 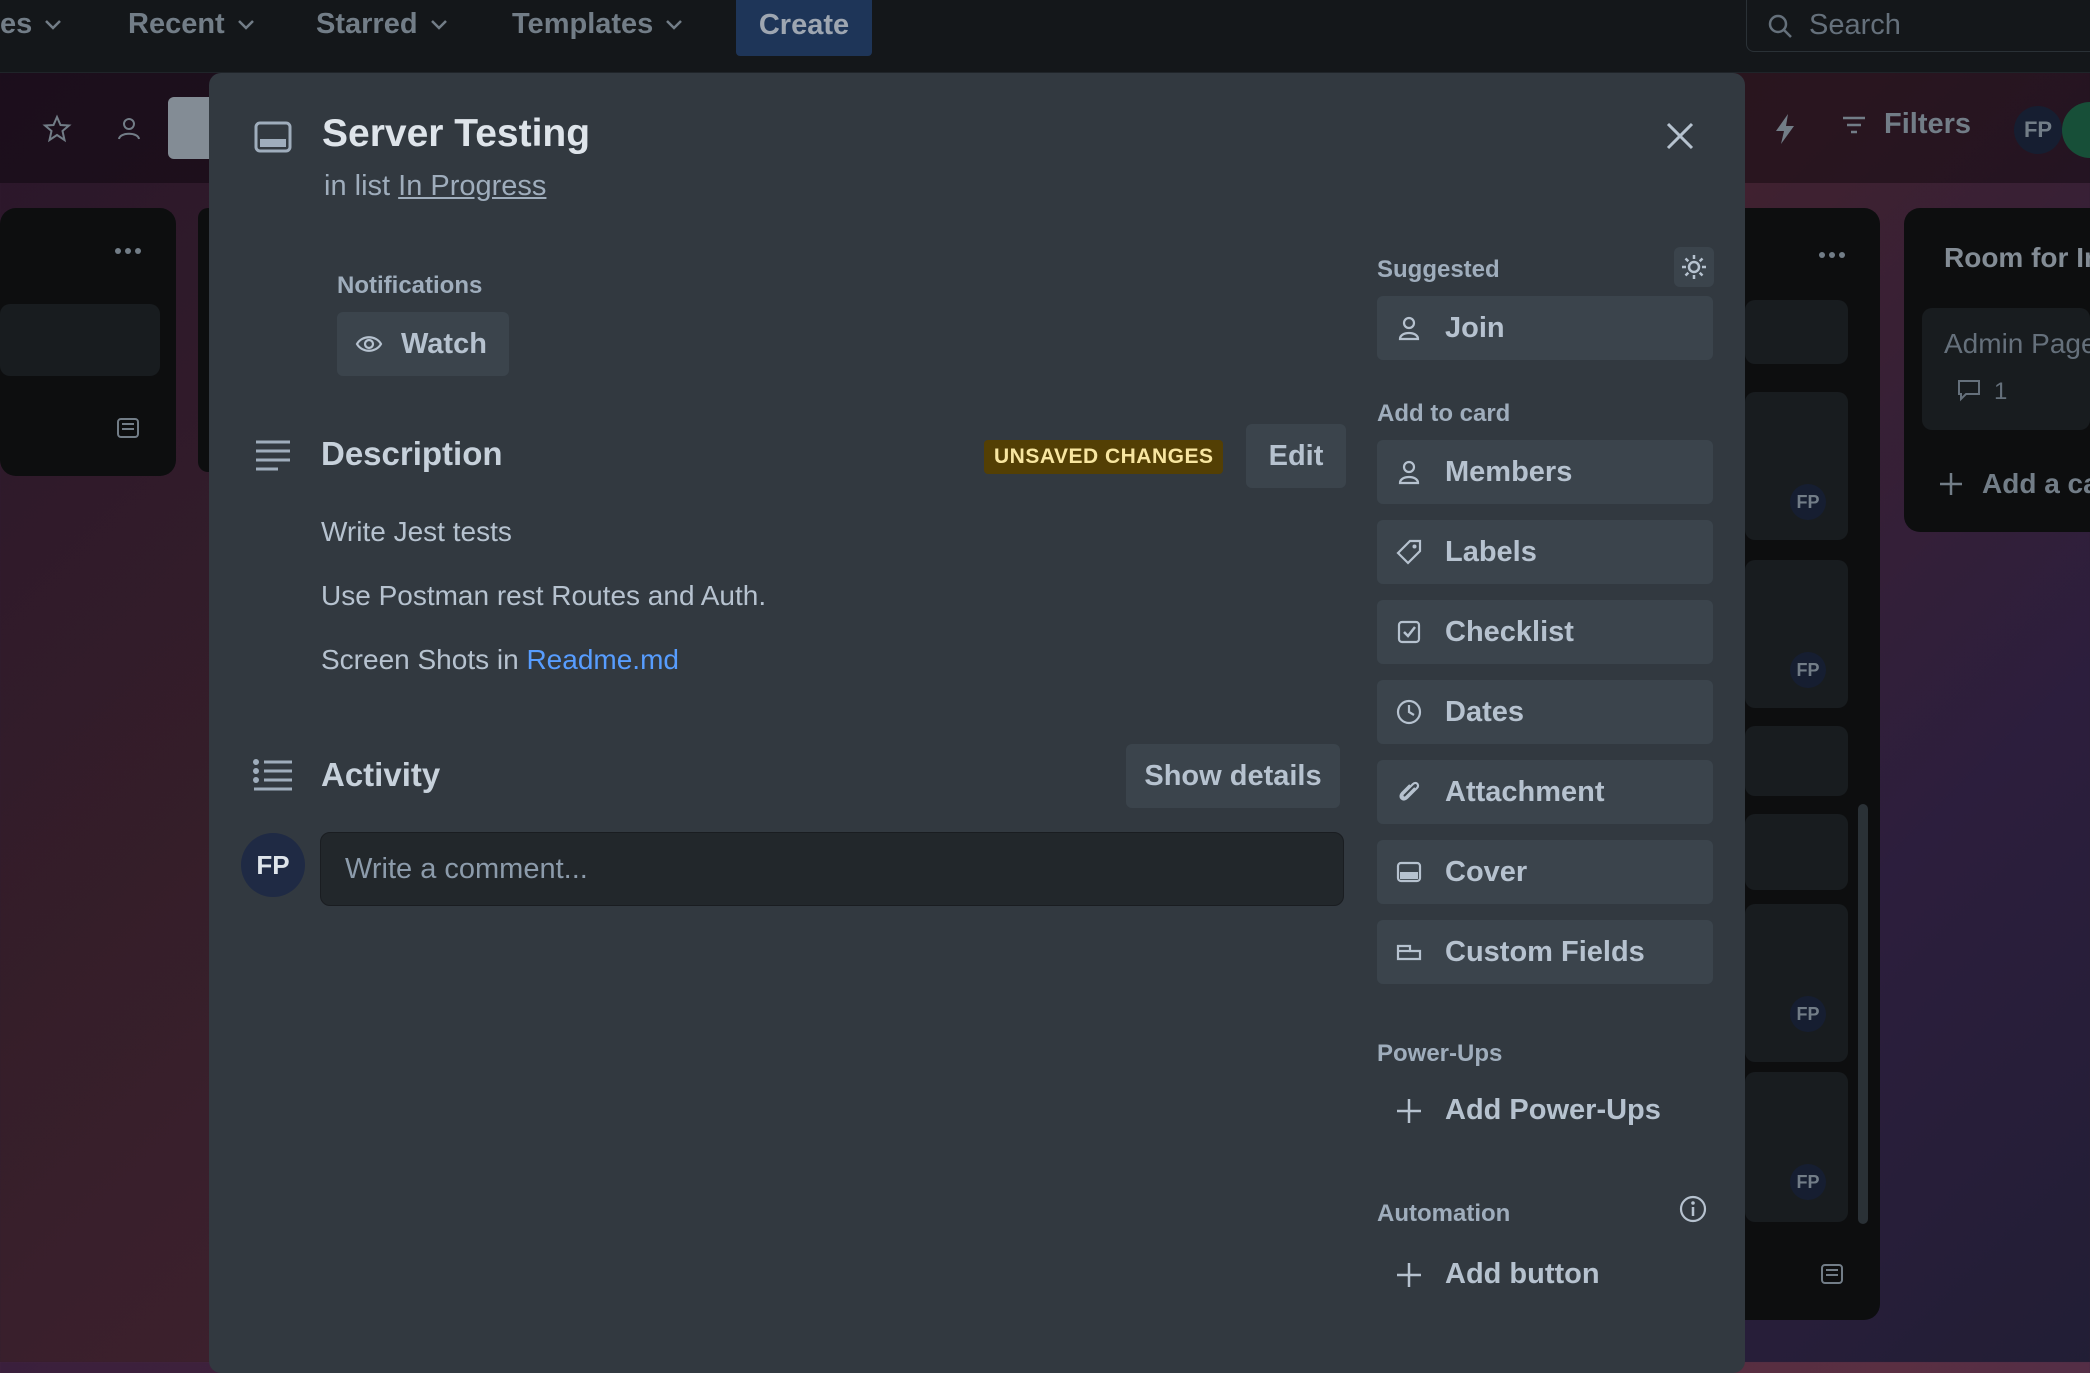 I want to click on add-button-label: Add button, so click(x=1522, y=1274).